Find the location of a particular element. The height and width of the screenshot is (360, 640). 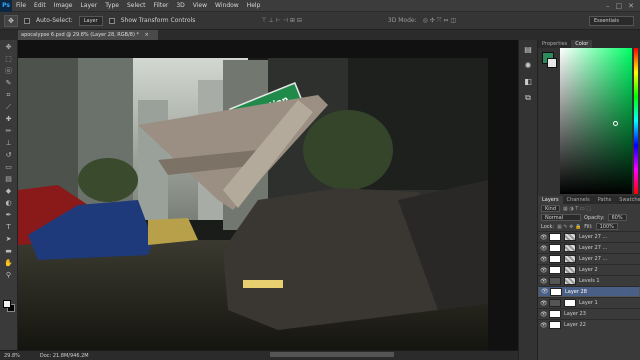

document-size: Doc: 21.8M/946.2M is located at coordinates (64, 356).